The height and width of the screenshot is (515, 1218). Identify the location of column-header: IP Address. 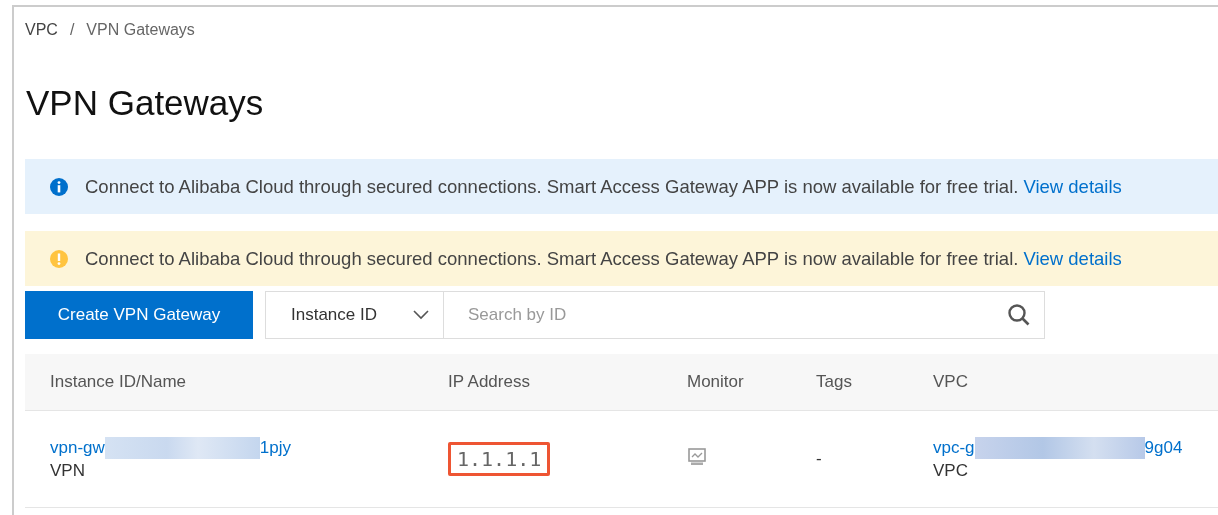
(489, 382).